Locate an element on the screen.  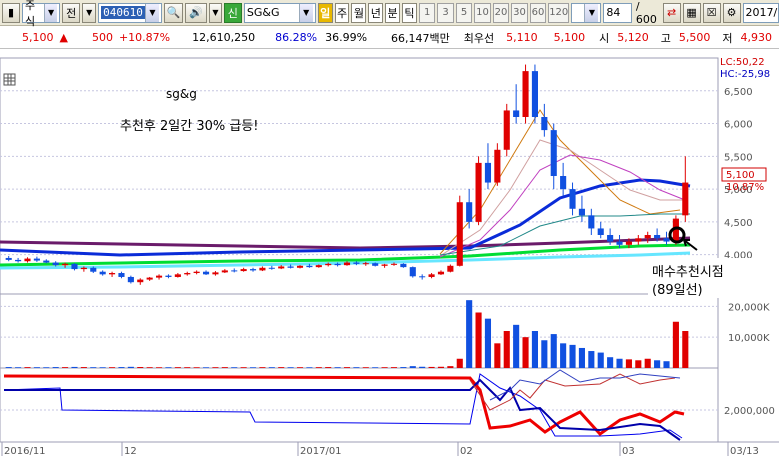
prev-button: 전 is located at coordinates (71, 12).